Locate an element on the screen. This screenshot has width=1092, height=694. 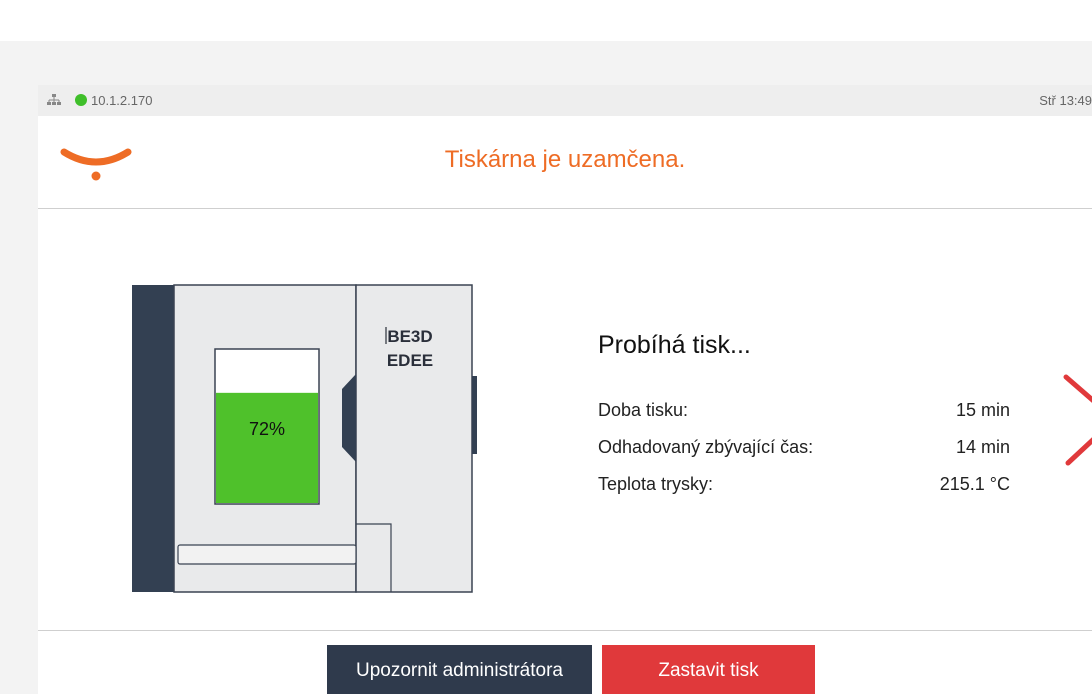
clock: Stř 13:49 is located at coordinates (1065, 100).